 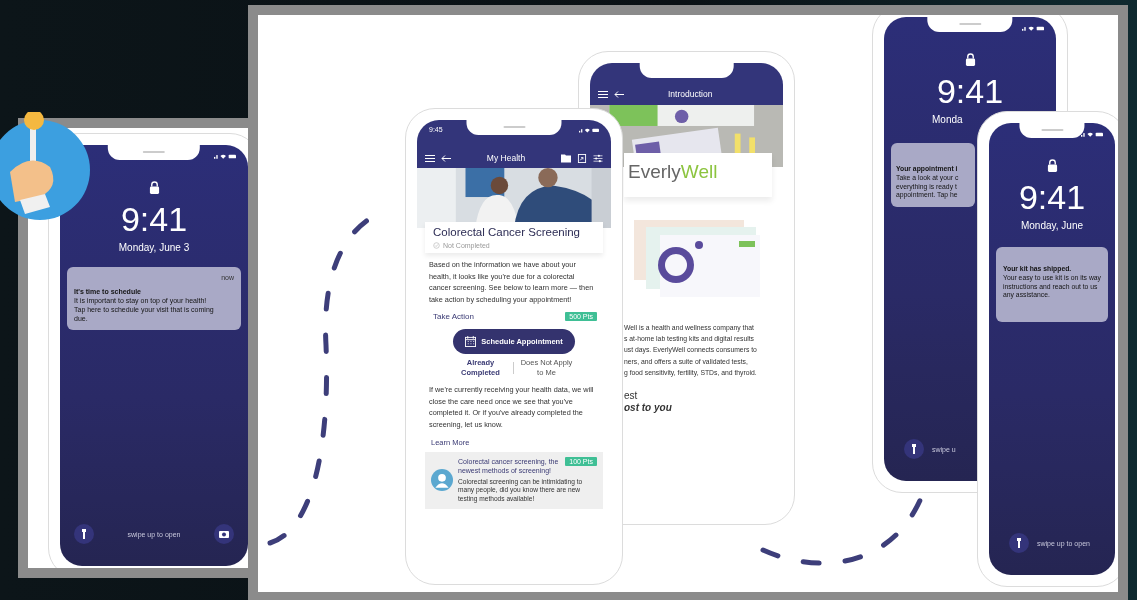 What do you see at coordinates (947, 119) in the screenshot?
I see `date-text: Monda` at bounding box center [947, 119].